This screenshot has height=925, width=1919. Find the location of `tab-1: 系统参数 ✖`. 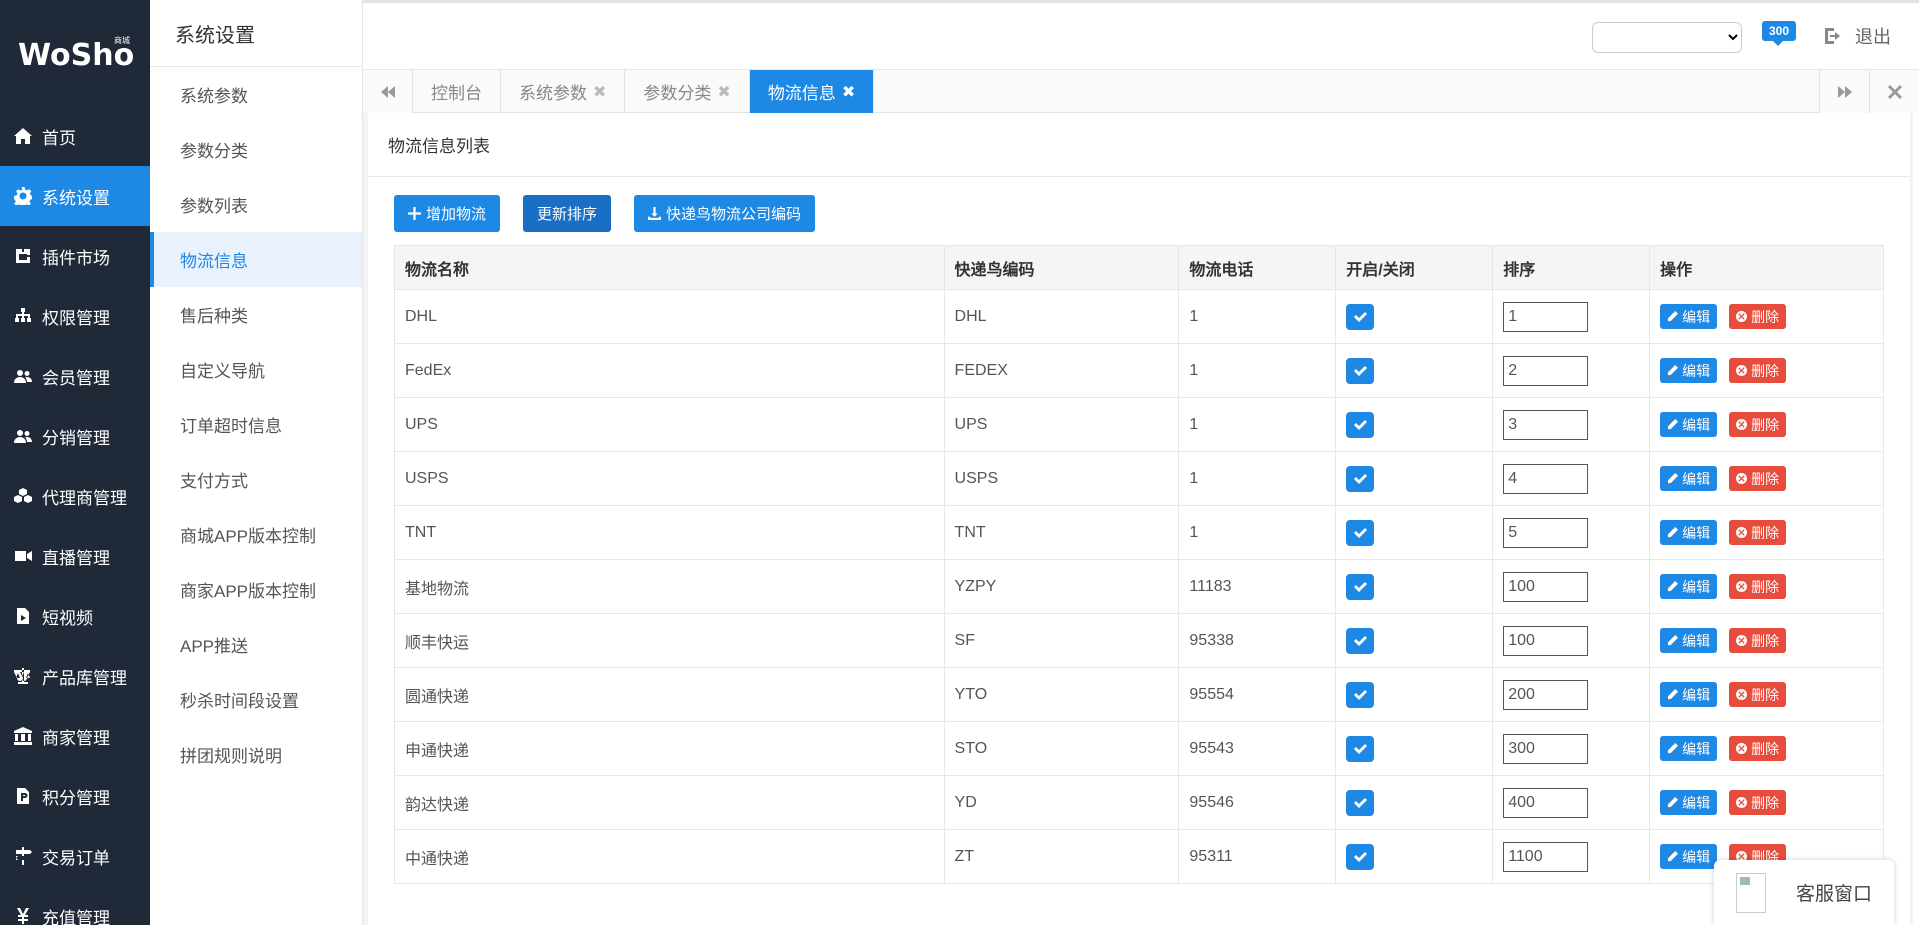

tab-1: 系统参数 ✖ is located at coordinates (563, 91).